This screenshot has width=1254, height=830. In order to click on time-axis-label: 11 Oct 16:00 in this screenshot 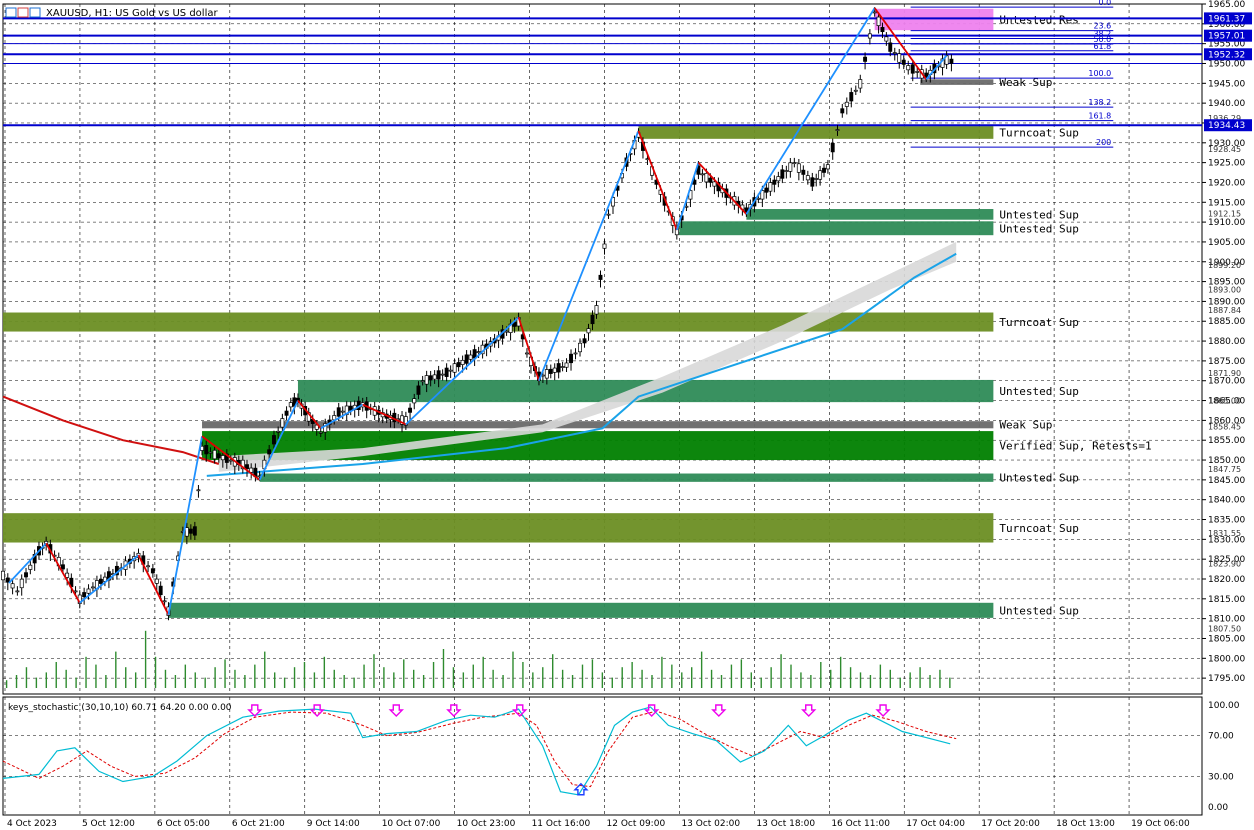, I will do `click(561, 824)`.